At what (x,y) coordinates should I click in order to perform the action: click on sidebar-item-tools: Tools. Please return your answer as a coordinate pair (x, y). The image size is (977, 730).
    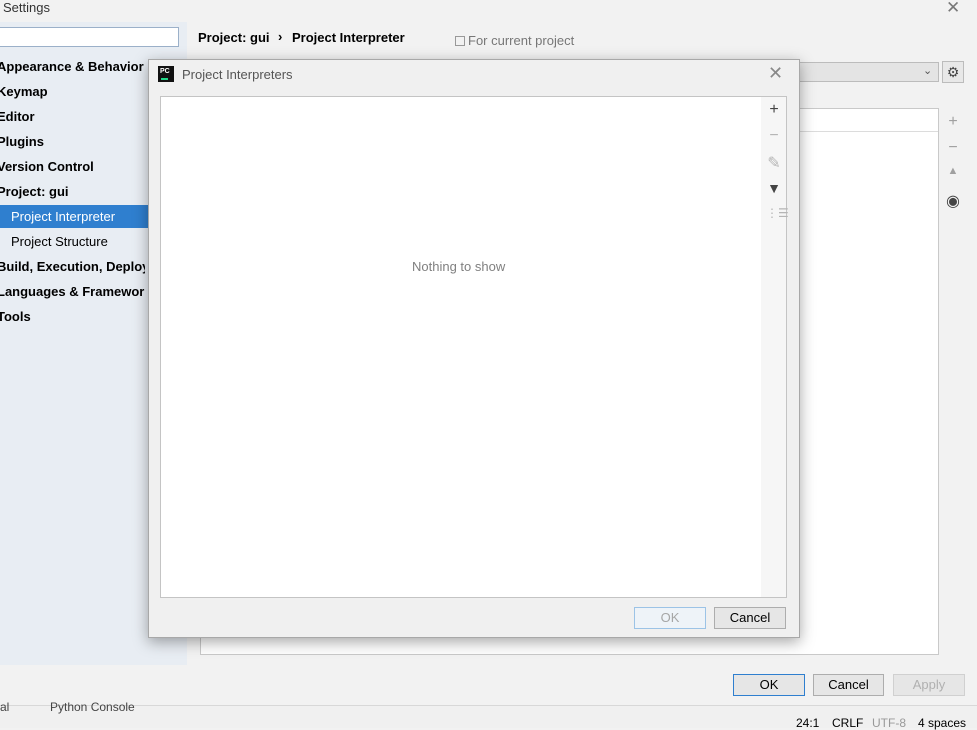
    Looking at the image, I should click on (15, 316).